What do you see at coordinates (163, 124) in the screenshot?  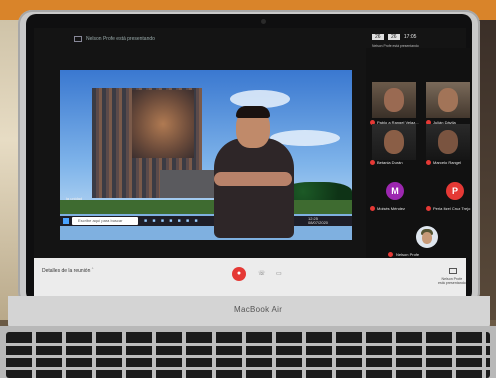 I see `library-mural` at bounding box center [163, 124].